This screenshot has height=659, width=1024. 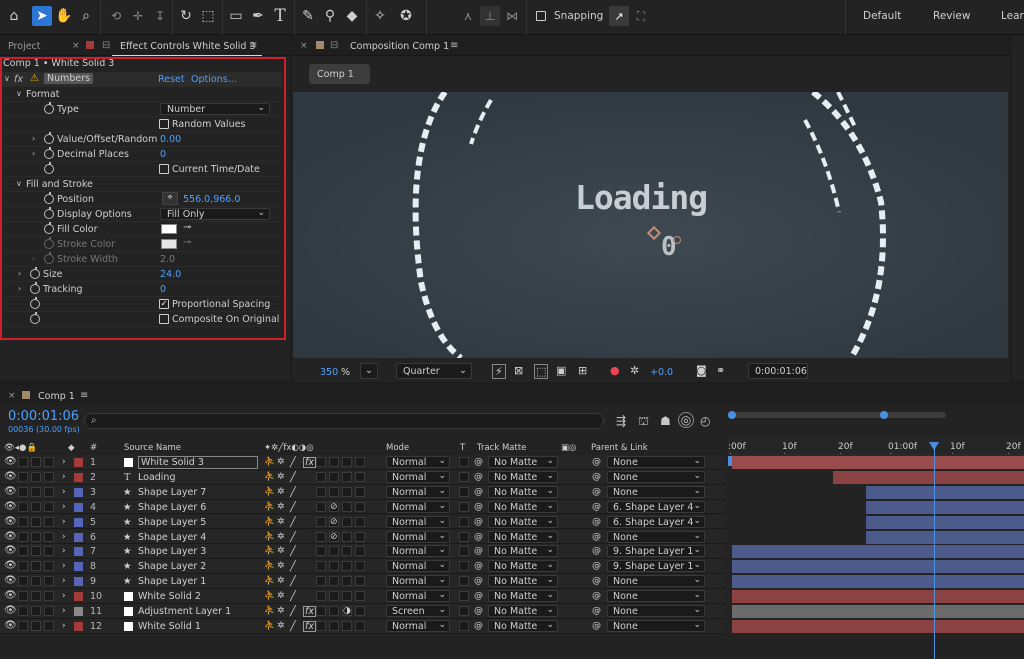 I want to click on comp-breadcrumb-button: Comp 1, so click(x=339, y=74).